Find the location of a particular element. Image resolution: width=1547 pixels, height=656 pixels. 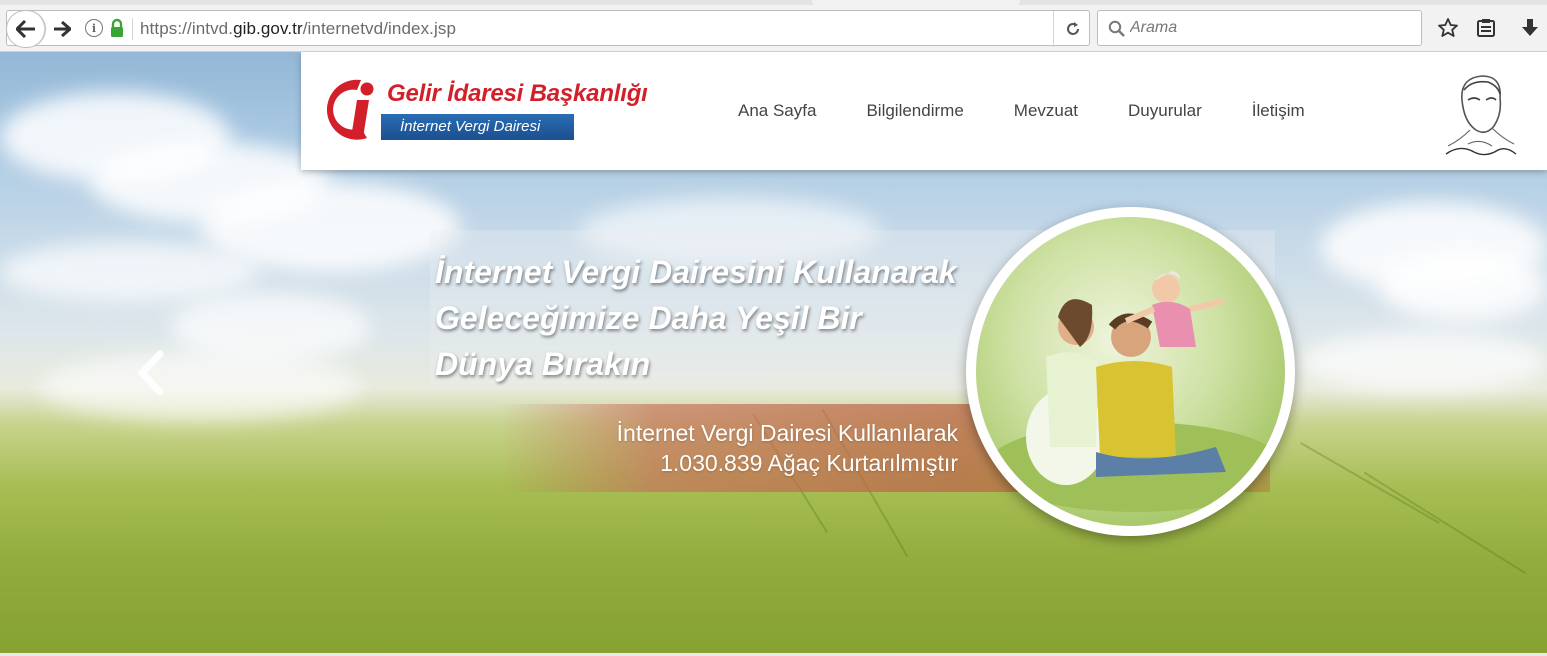

logo-title: Gelir İdaresi Başkanlığı is located at coordinates (517, 93).